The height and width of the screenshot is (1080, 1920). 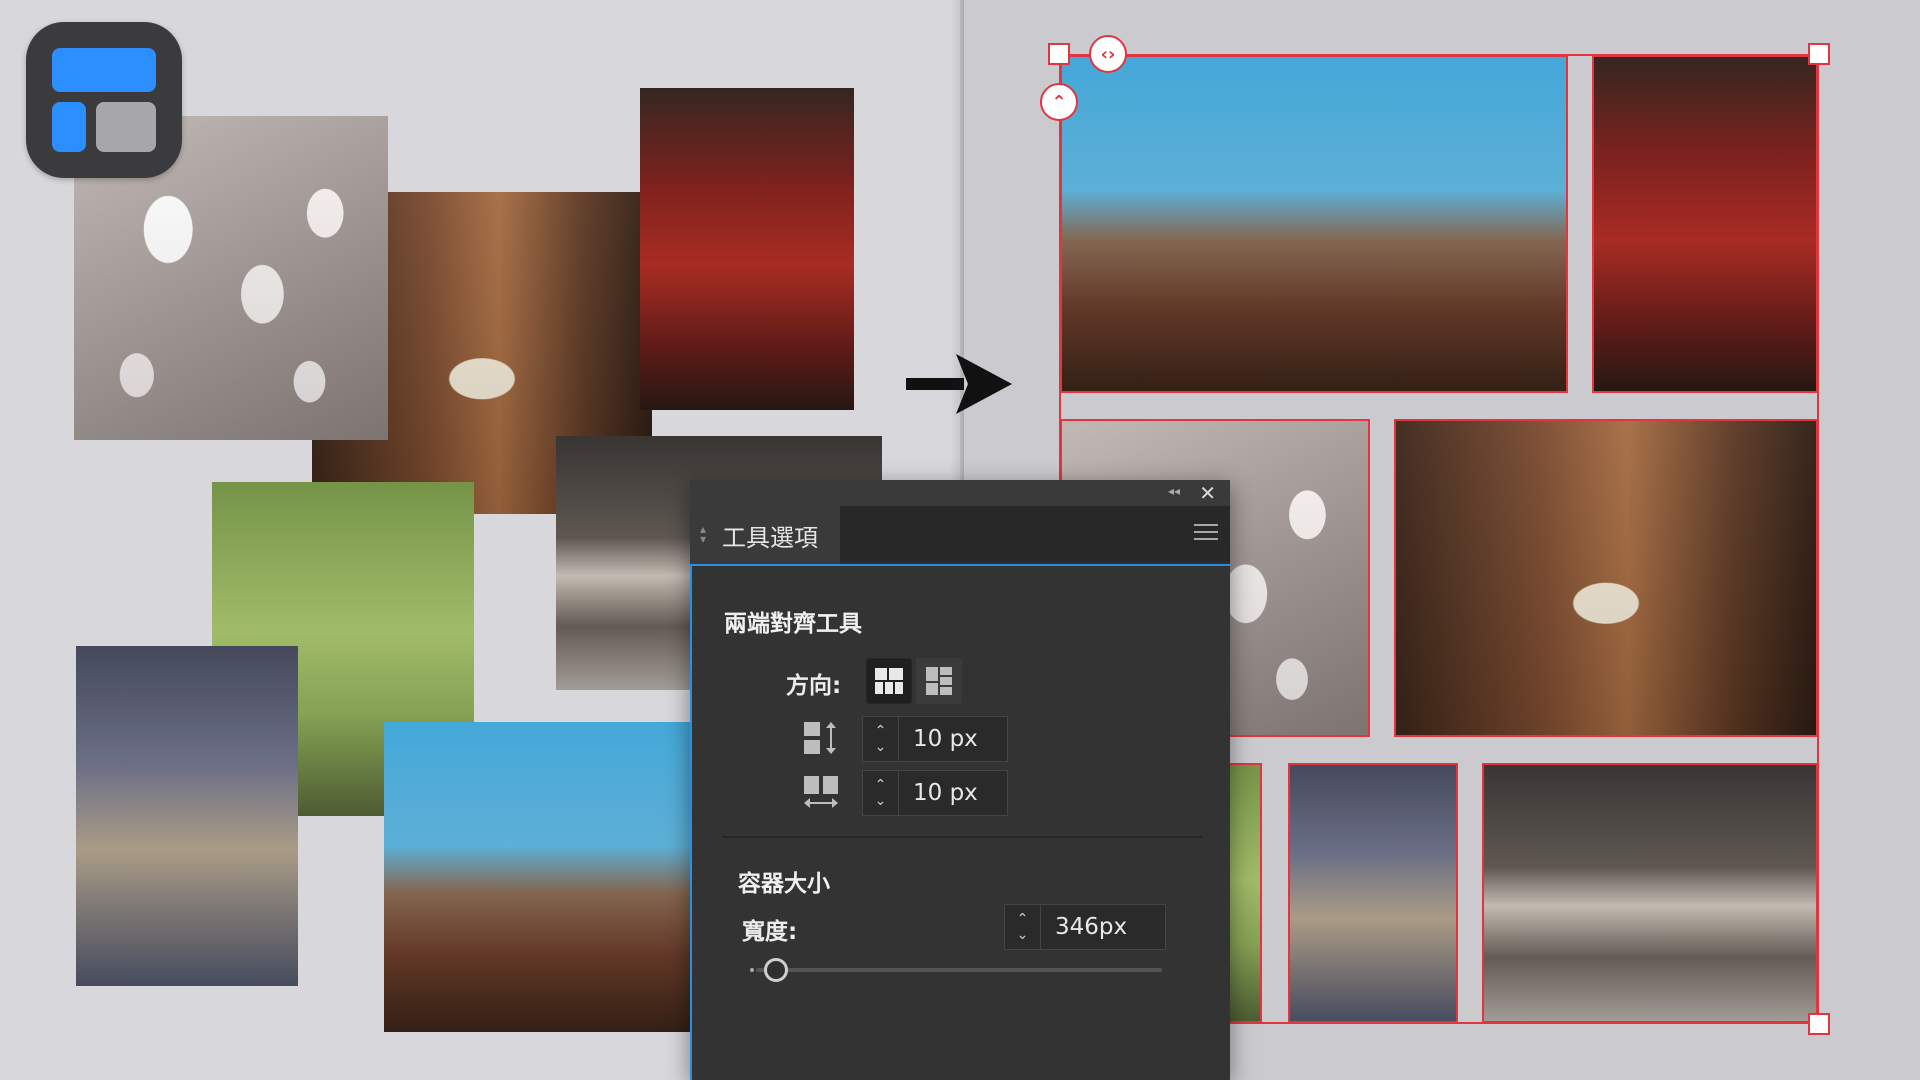 I want to click on resize-handle-bottom-right, so click(x=1819, y=1024).